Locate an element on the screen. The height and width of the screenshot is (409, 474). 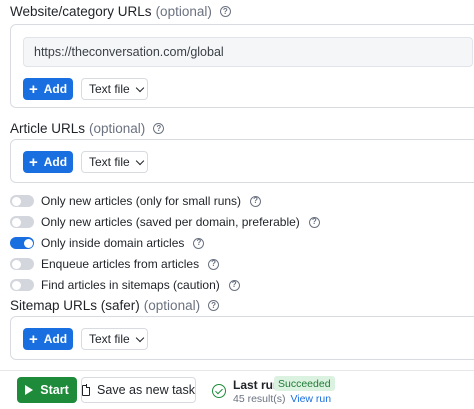
article-source-select: Text file is located at coordinates (114, 162).